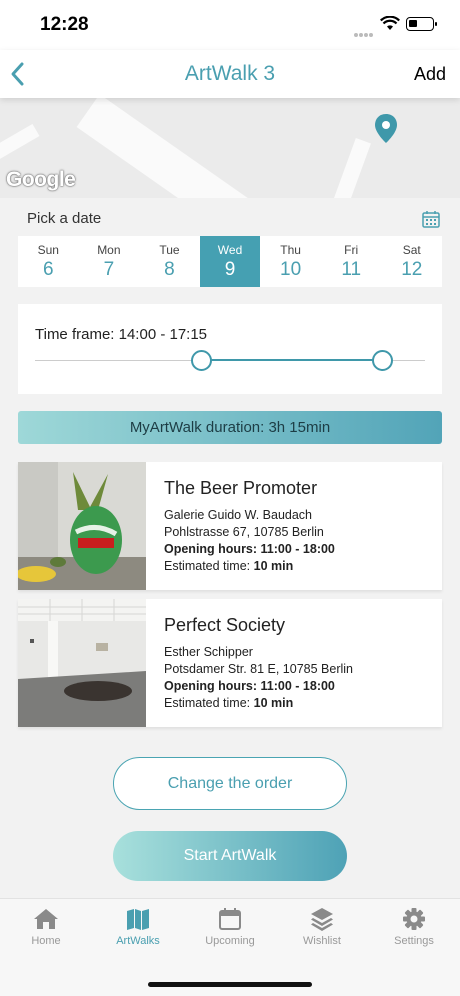 The image size is (460, 996). What do you see at coordinates (121, 334) in the screenshot?
I see `timeframe-label: Time frame: 14:00 - 17:15` at bounding box center [121, 334].